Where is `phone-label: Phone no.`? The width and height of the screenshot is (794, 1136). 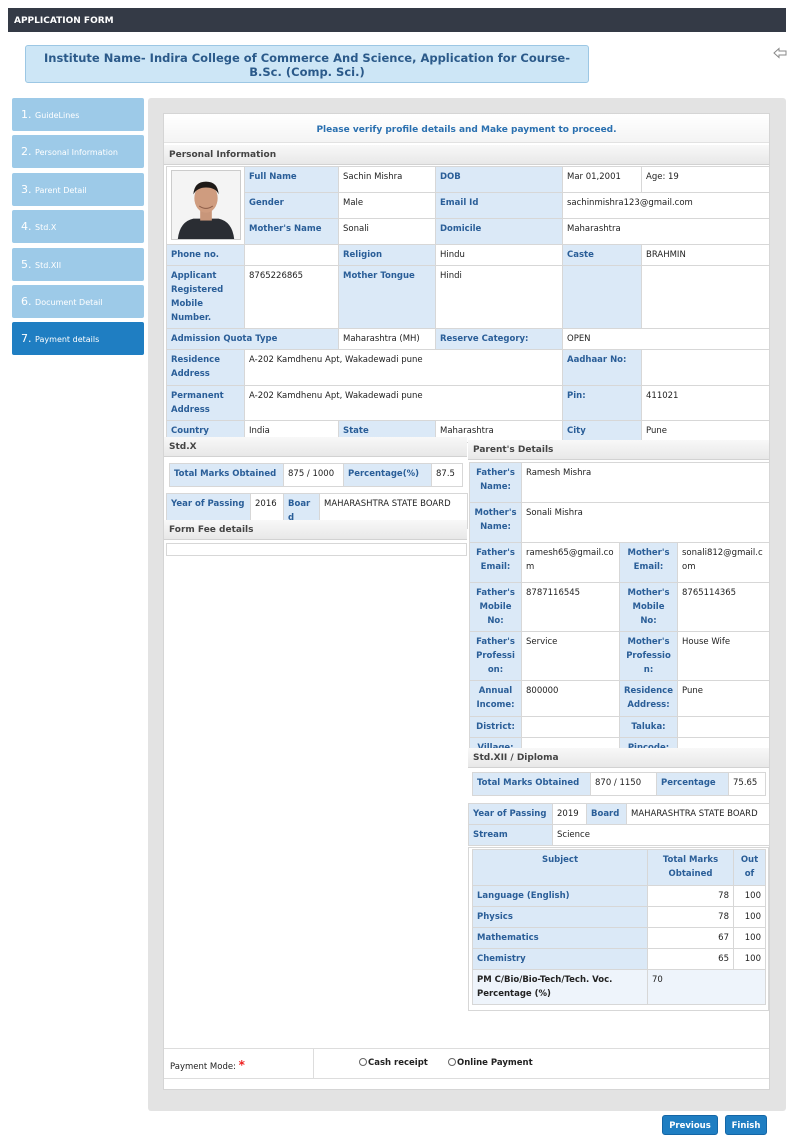 phone-label: Phone no. is located at coordinates (205, 255).